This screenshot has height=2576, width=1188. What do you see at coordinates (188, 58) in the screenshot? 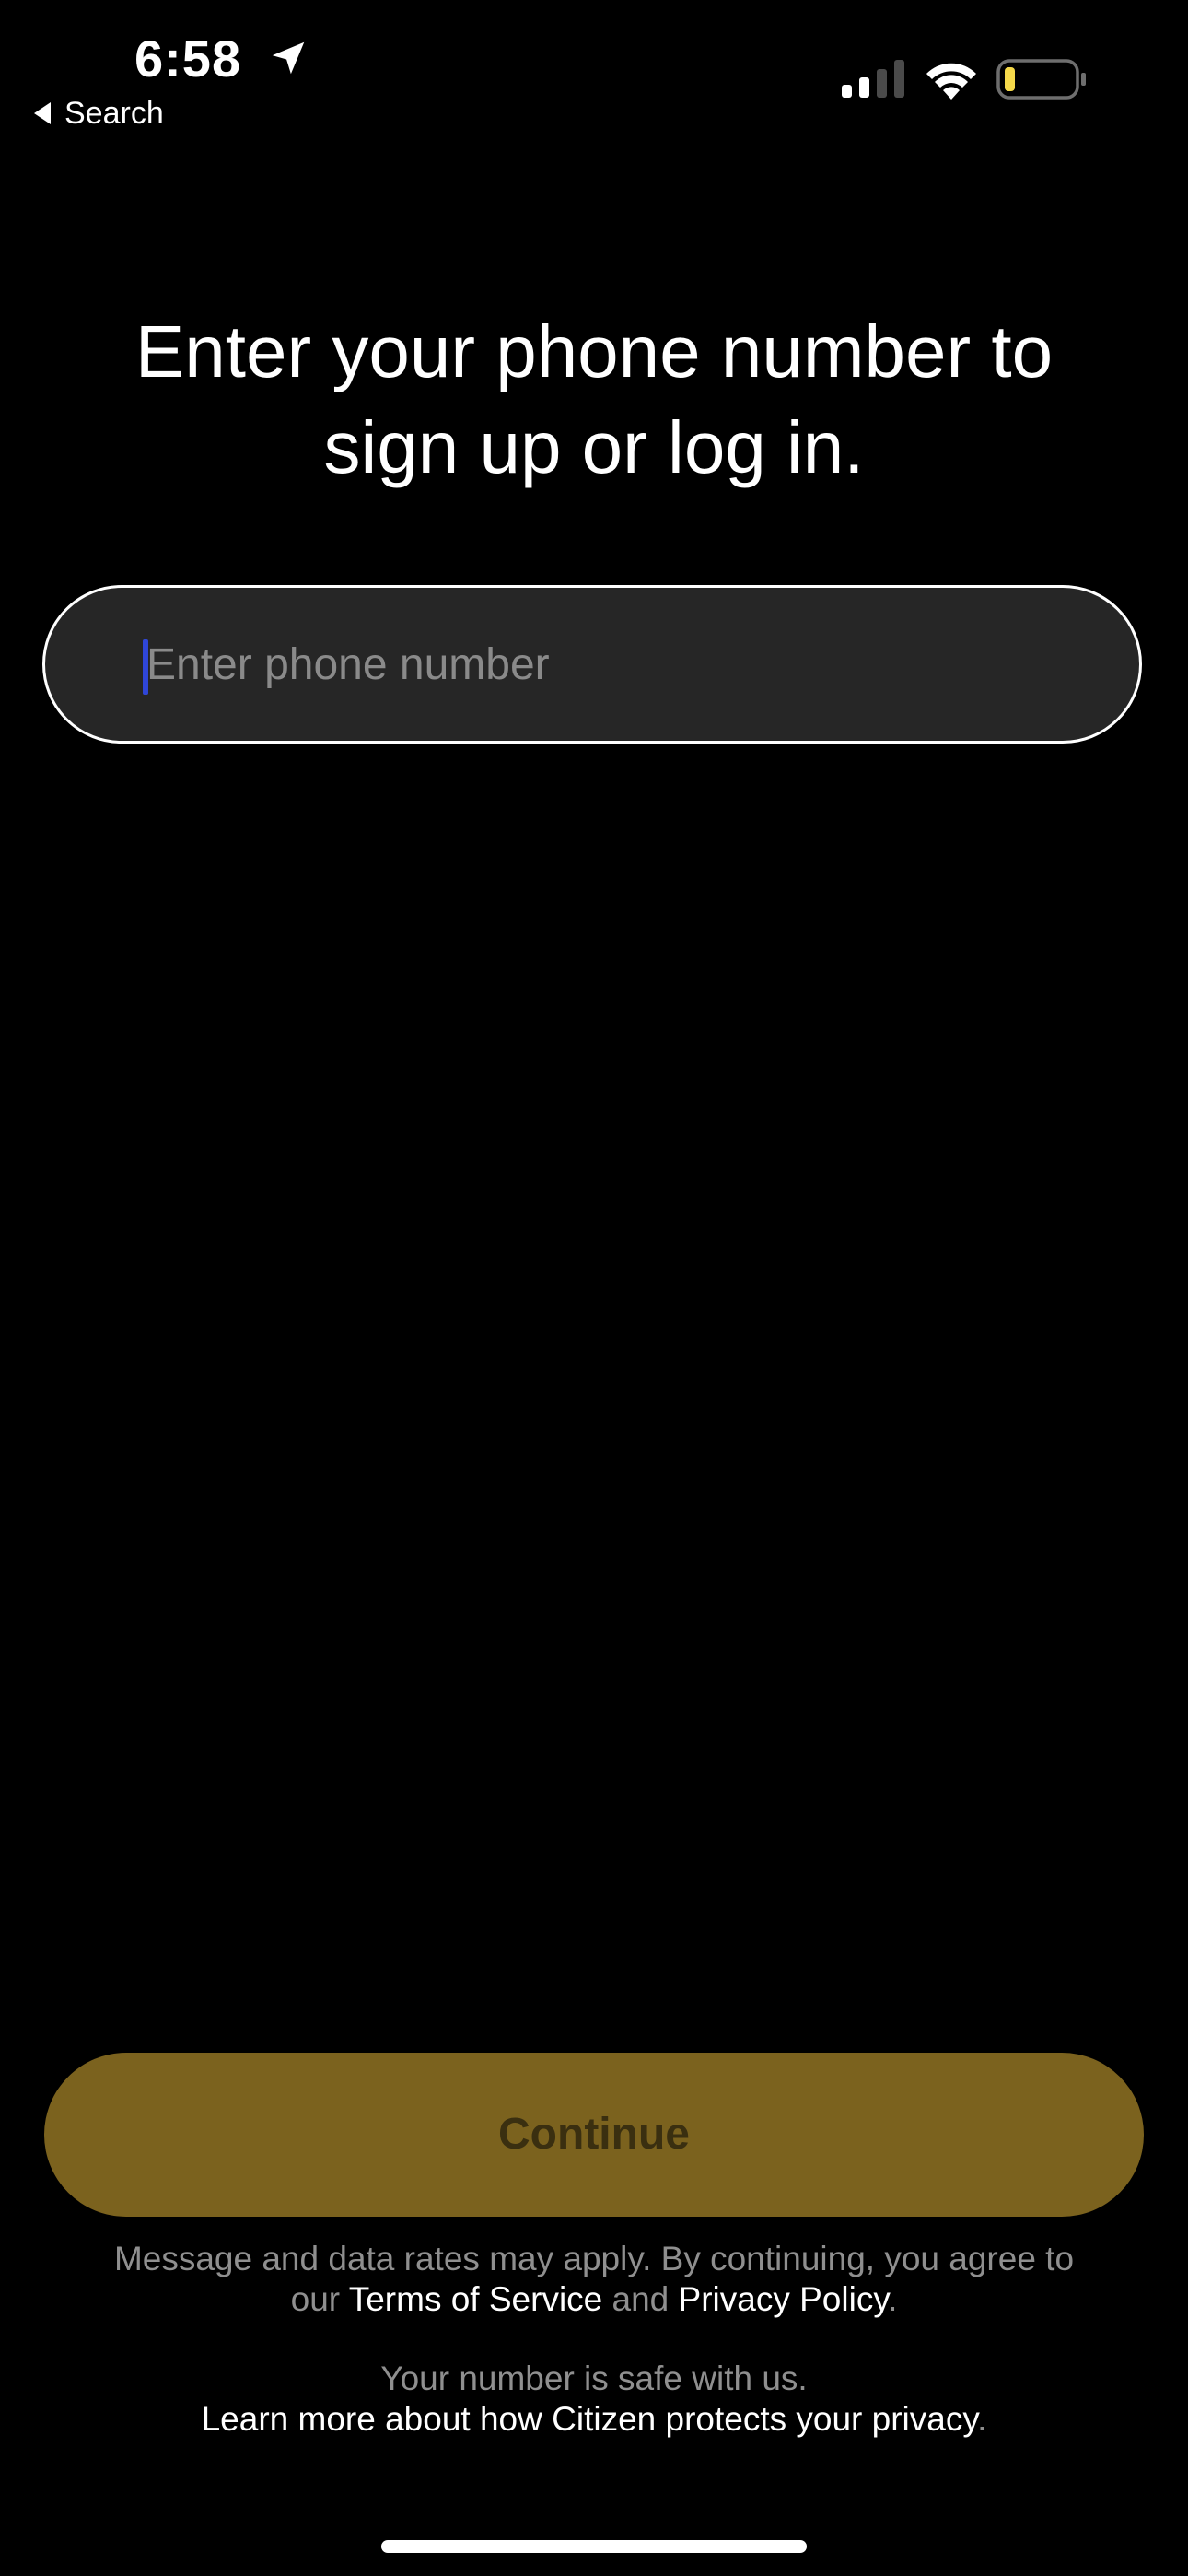
I see `status-time: 6:58` at bounding box center [188, 58].